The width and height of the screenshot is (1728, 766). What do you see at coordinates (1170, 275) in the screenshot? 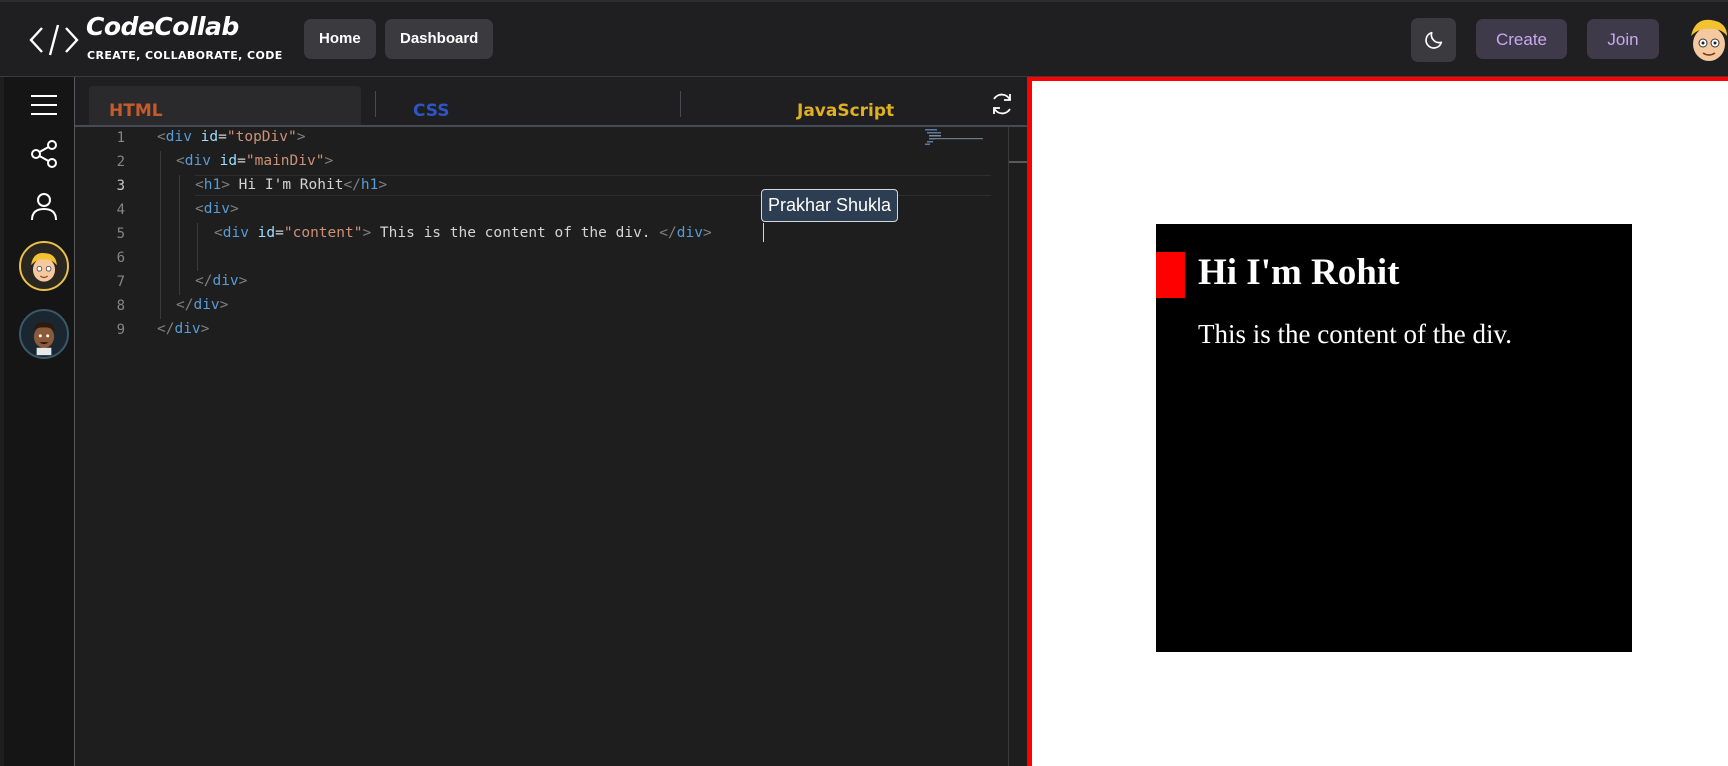
I see `preview-accent-bar` at bounding box center [1170, 275].